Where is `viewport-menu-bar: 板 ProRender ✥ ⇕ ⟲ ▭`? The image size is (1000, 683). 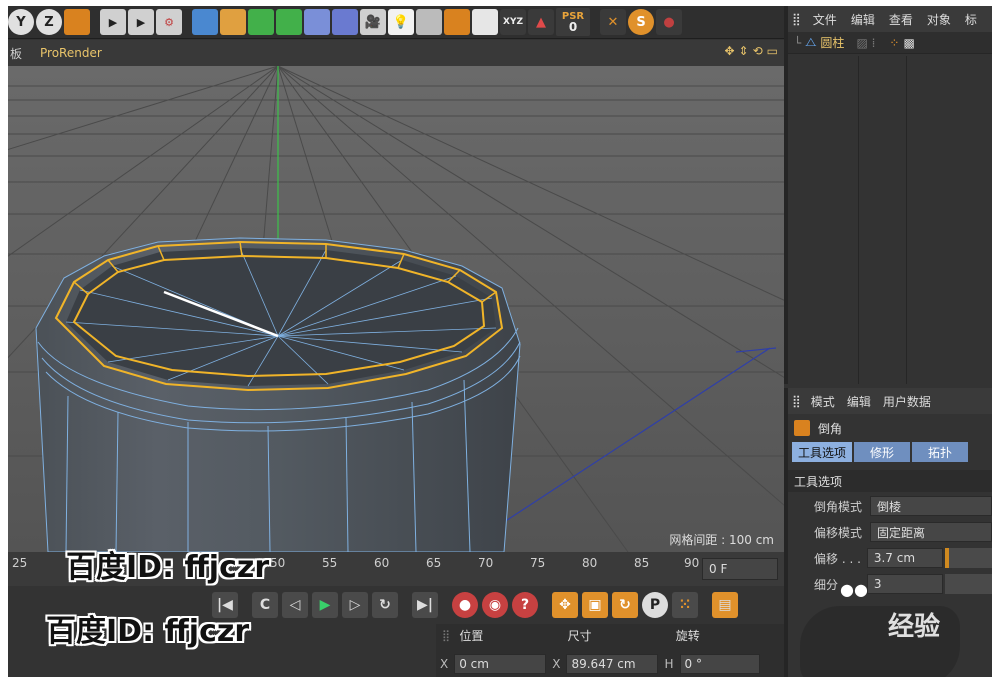 viewport-menu-bar: 板 ProRender ✥ ⇕ ⟲ ▭ is located at coordinates (396, 53).